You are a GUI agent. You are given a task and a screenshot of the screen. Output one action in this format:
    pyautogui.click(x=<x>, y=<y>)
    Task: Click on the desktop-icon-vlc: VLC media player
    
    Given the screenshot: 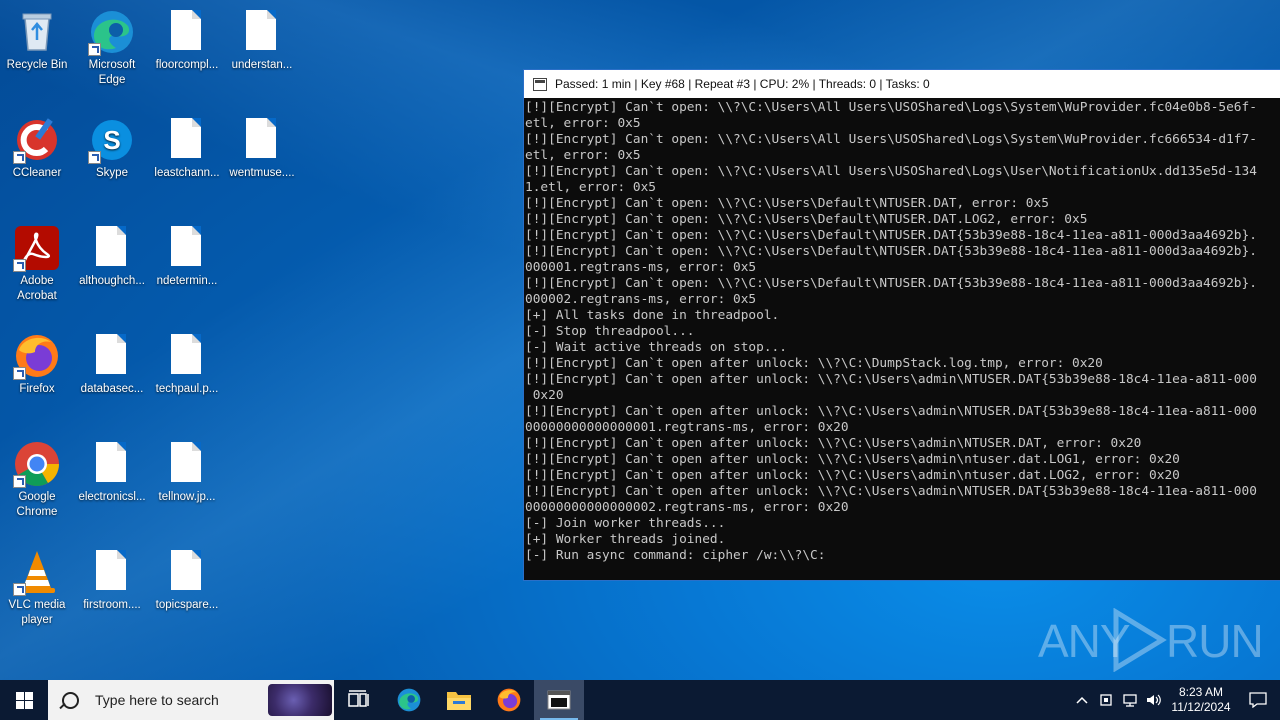 What is the action you would take?
    pyautogui.click(x=37, y=588)
    